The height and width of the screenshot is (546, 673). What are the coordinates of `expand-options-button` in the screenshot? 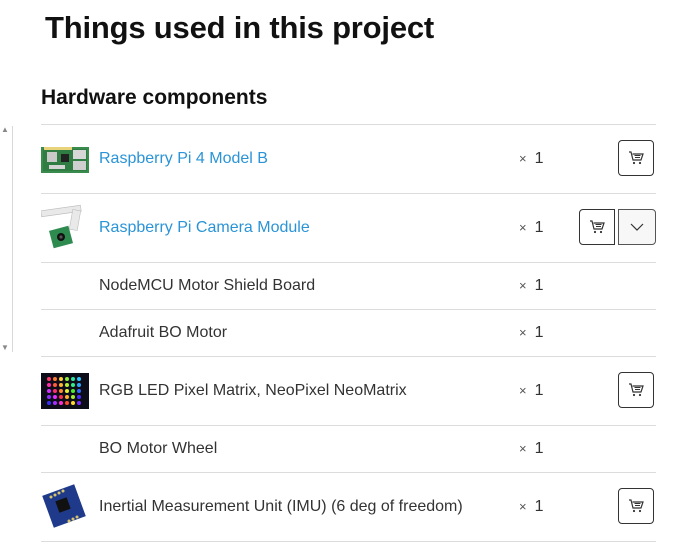 It's located at (637, 227).